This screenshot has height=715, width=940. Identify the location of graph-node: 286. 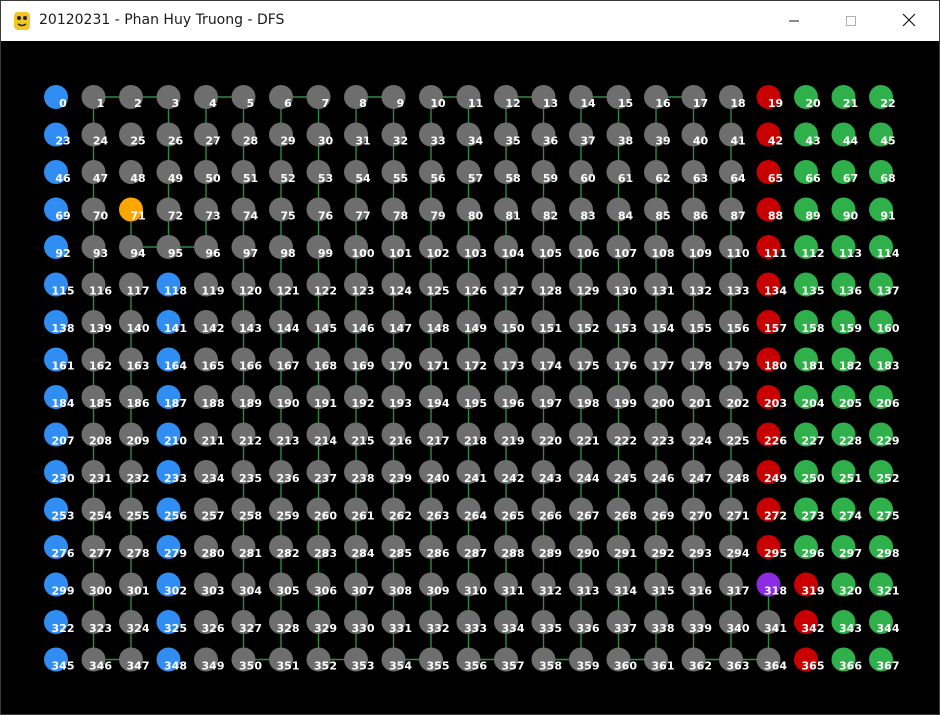
(434, 547).